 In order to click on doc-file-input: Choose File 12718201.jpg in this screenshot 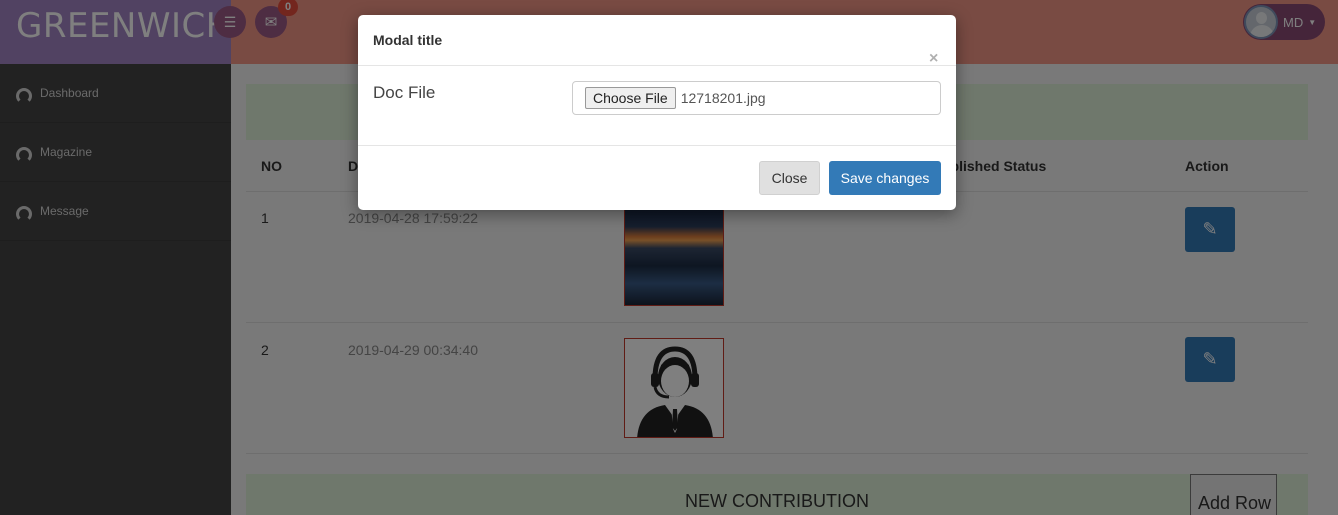, I will do `click(756, 98)`.